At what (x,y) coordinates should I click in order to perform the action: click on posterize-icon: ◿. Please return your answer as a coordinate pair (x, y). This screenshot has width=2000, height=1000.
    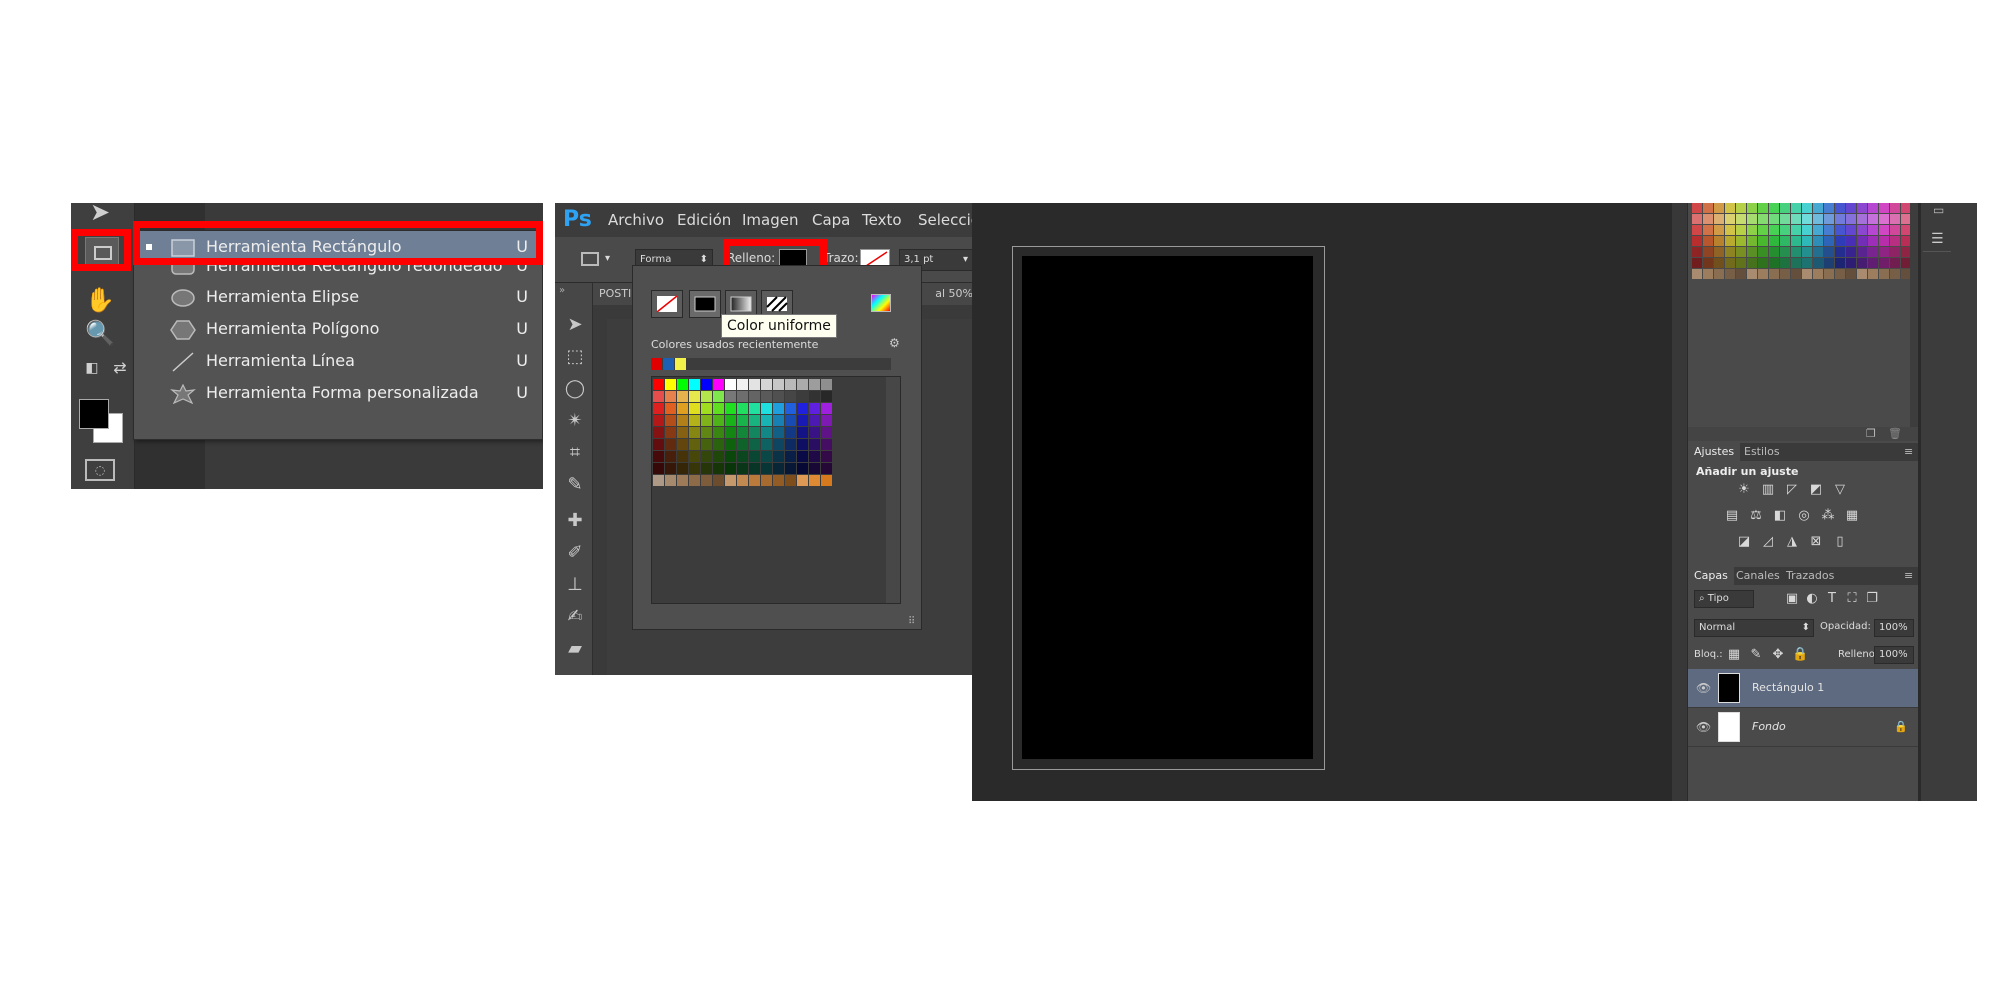
    Looking at the image, I should click on (1768, 542).